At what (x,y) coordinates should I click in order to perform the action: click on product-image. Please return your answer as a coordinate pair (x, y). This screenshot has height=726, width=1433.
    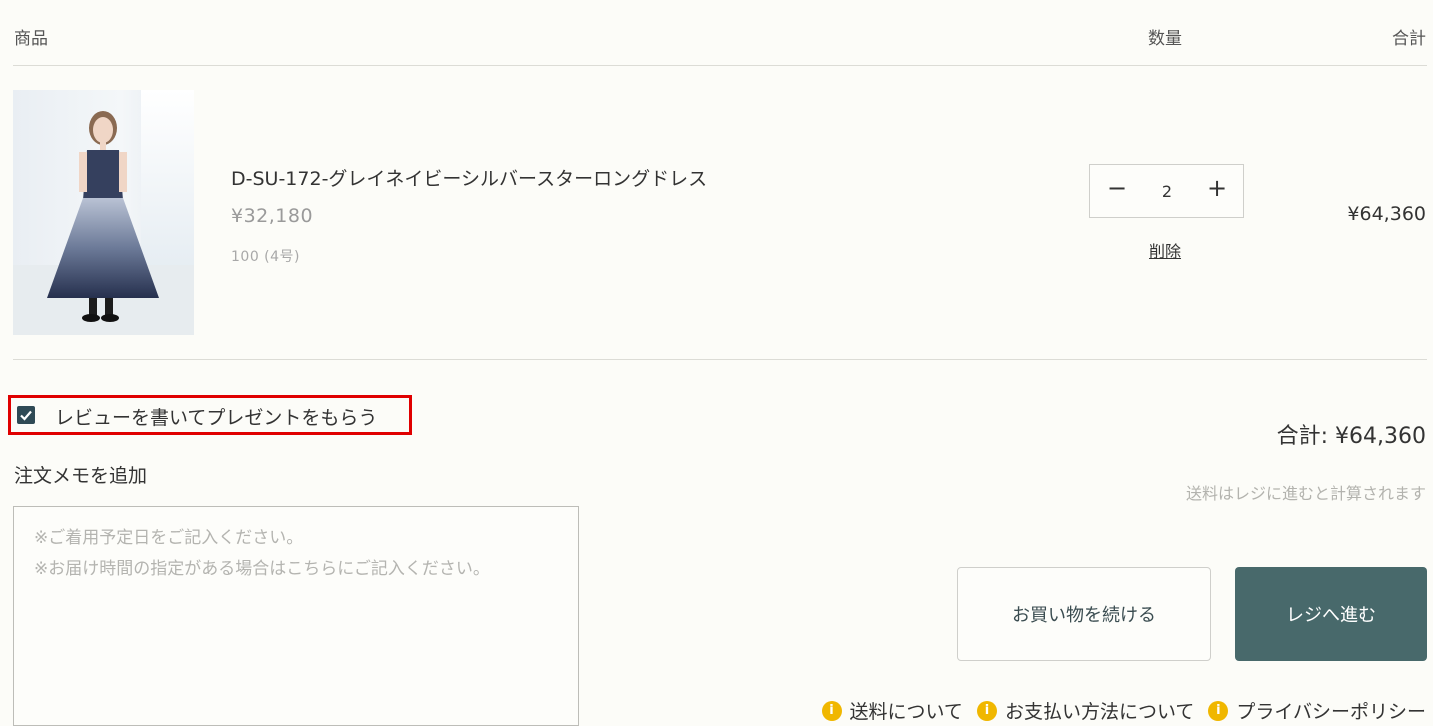
    Looking at the image, I should click on (103, 212).